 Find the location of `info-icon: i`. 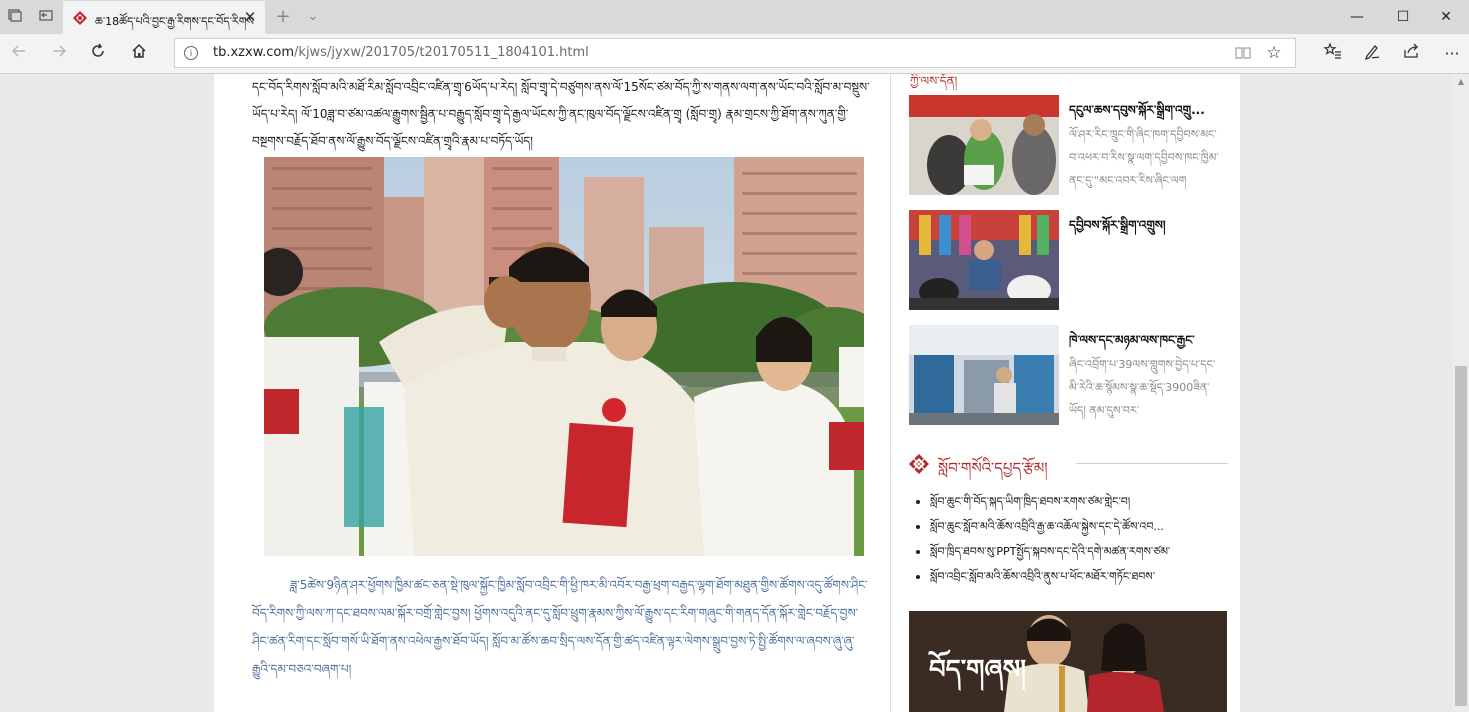

info-icon: i is located at coordinates (191, 53).